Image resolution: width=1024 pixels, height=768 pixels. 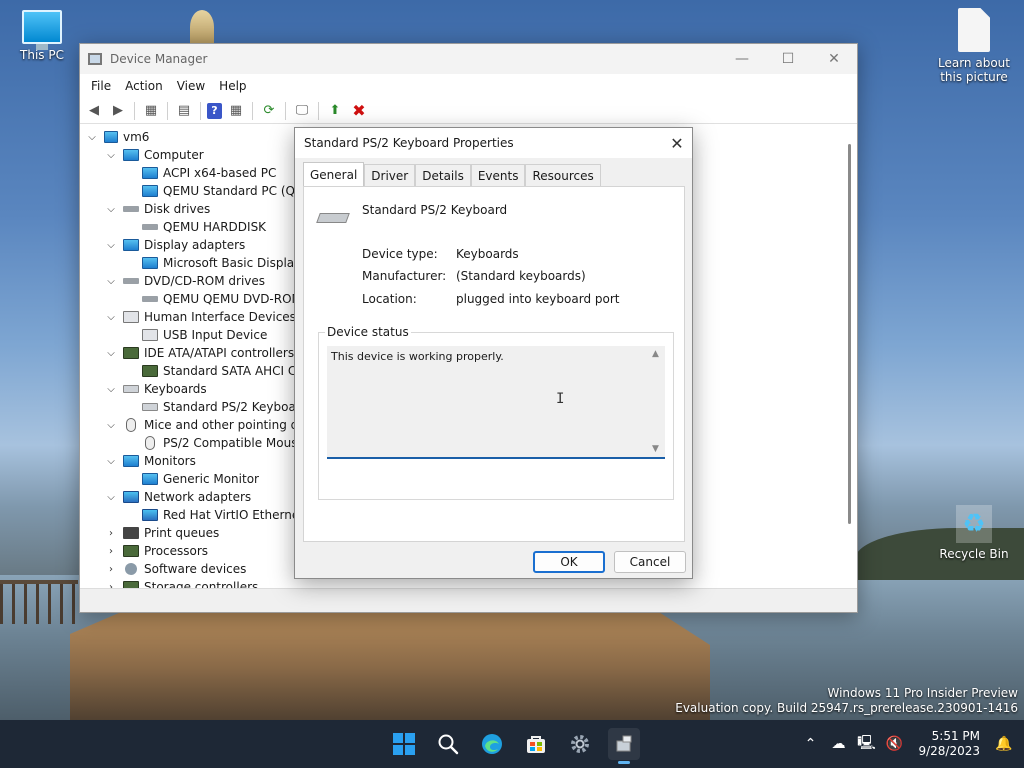 I want to click on menu-help: Help, so click(x=232, y=86).